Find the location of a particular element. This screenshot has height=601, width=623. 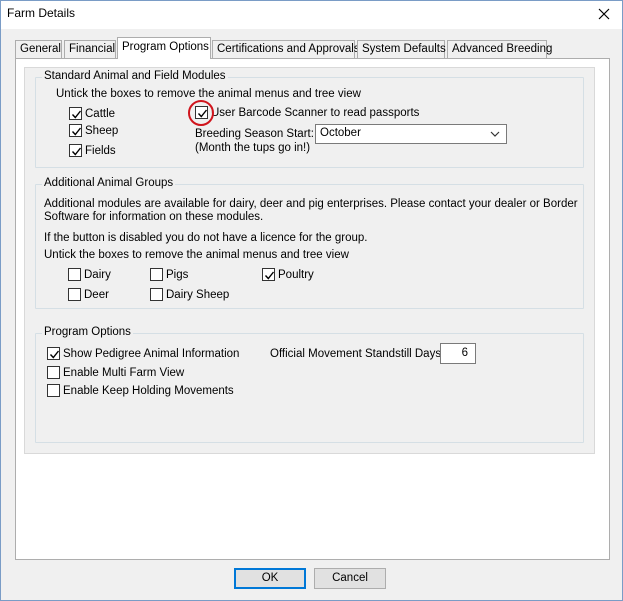

tab-advanced-breeding: Advanced Breeding is located at coordinates (499, 49).